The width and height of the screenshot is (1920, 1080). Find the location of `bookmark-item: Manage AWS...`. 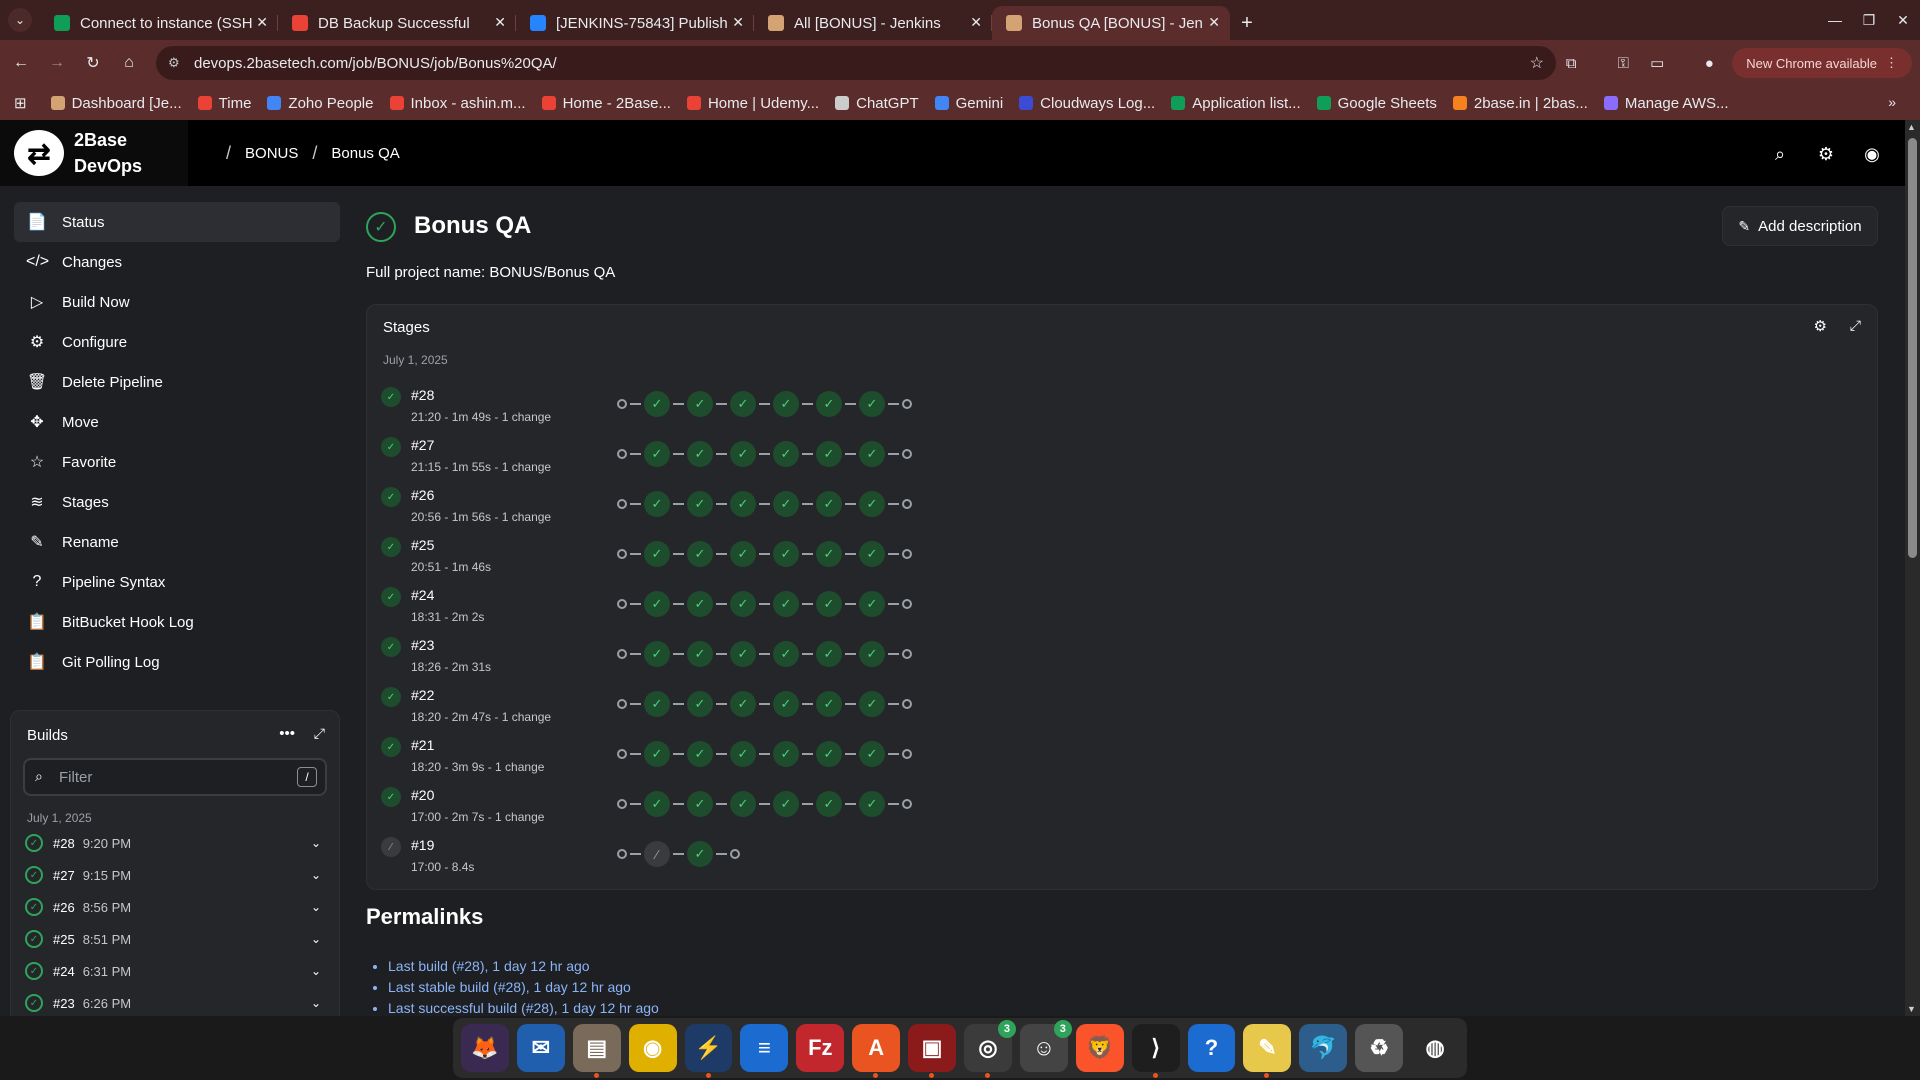

bookmark-item: Manage AWS... is located at coordinates (1666, 103).